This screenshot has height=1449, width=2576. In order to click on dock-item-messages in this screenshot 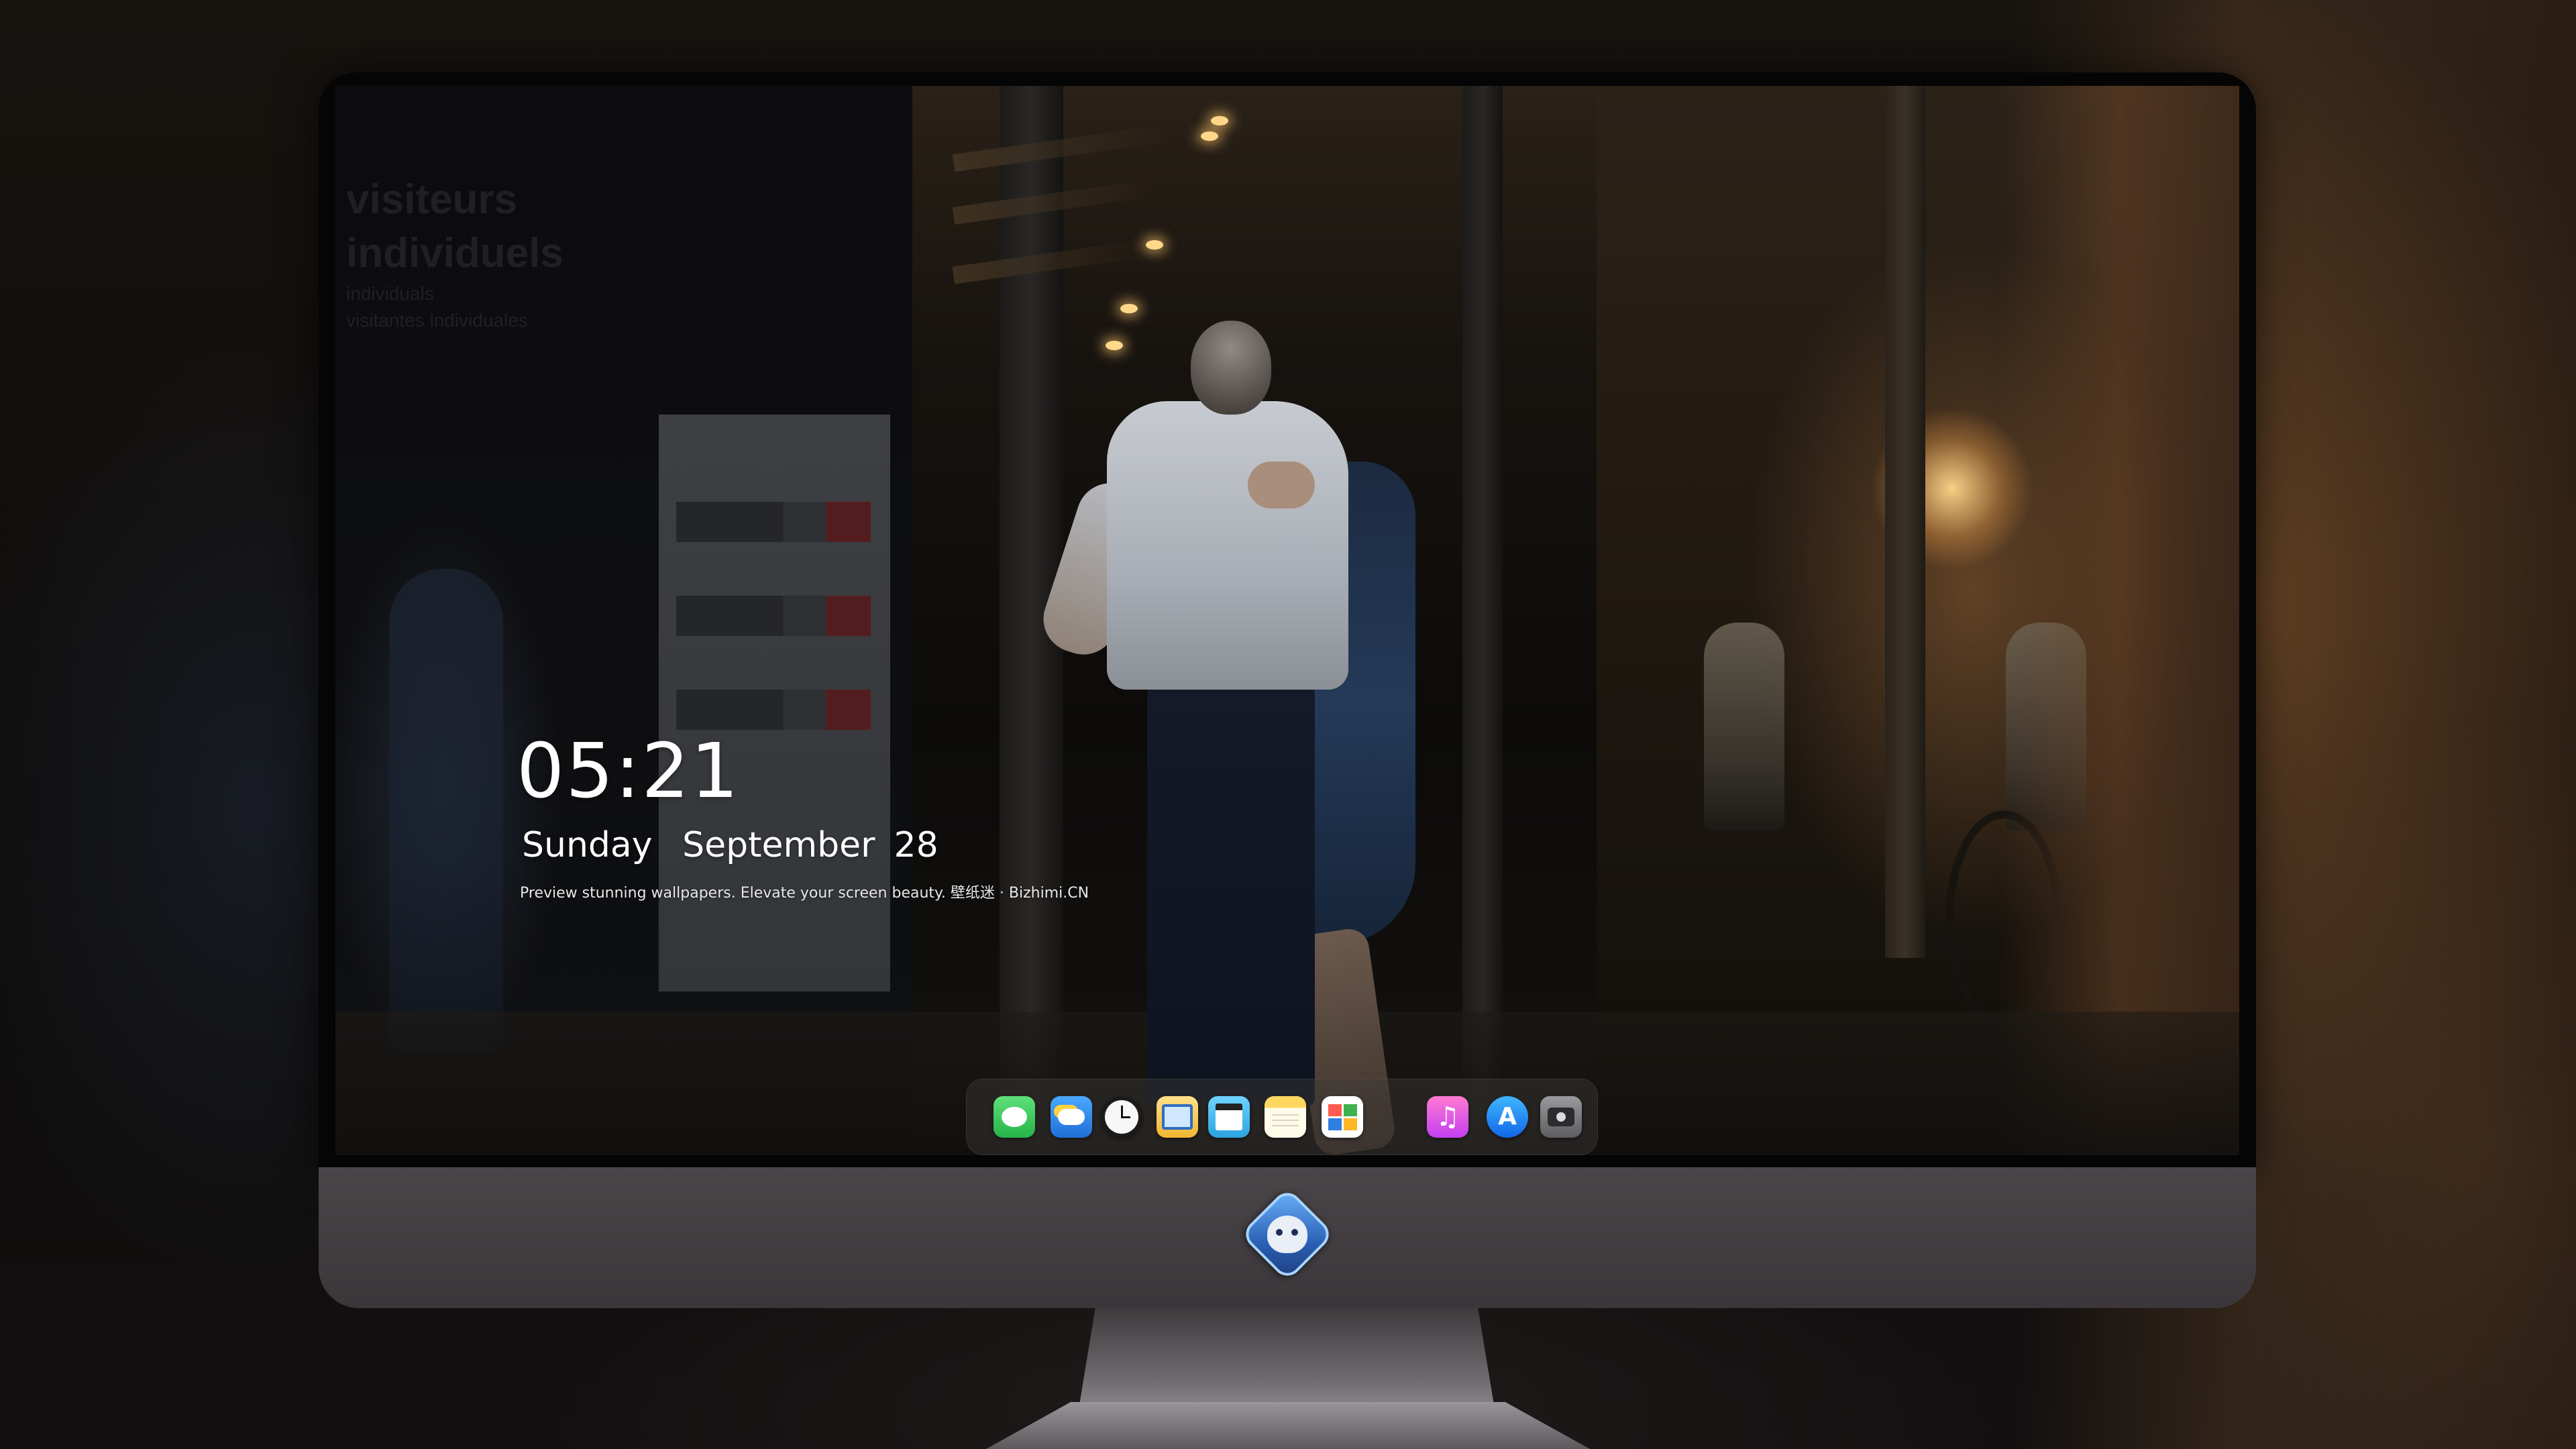, I will do `click(1014, 1117)`.